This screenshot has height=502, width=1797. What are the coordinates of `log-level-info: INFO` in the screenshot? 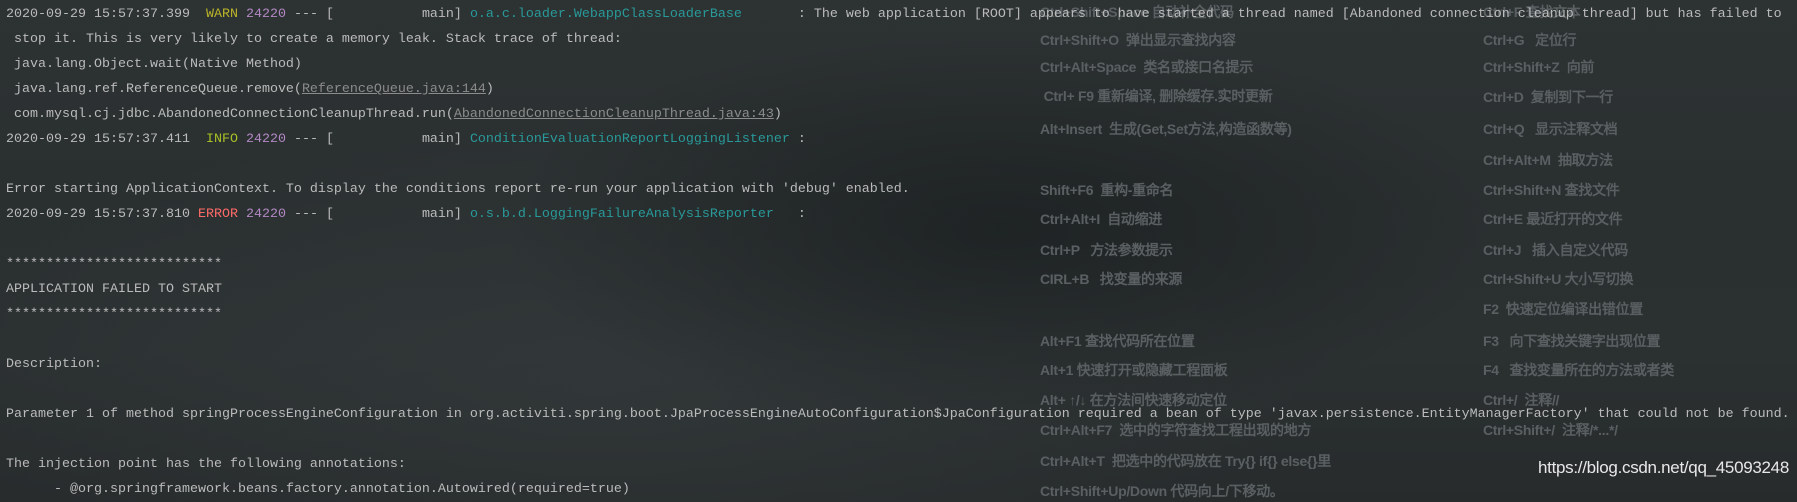 It's located at (221, 139).